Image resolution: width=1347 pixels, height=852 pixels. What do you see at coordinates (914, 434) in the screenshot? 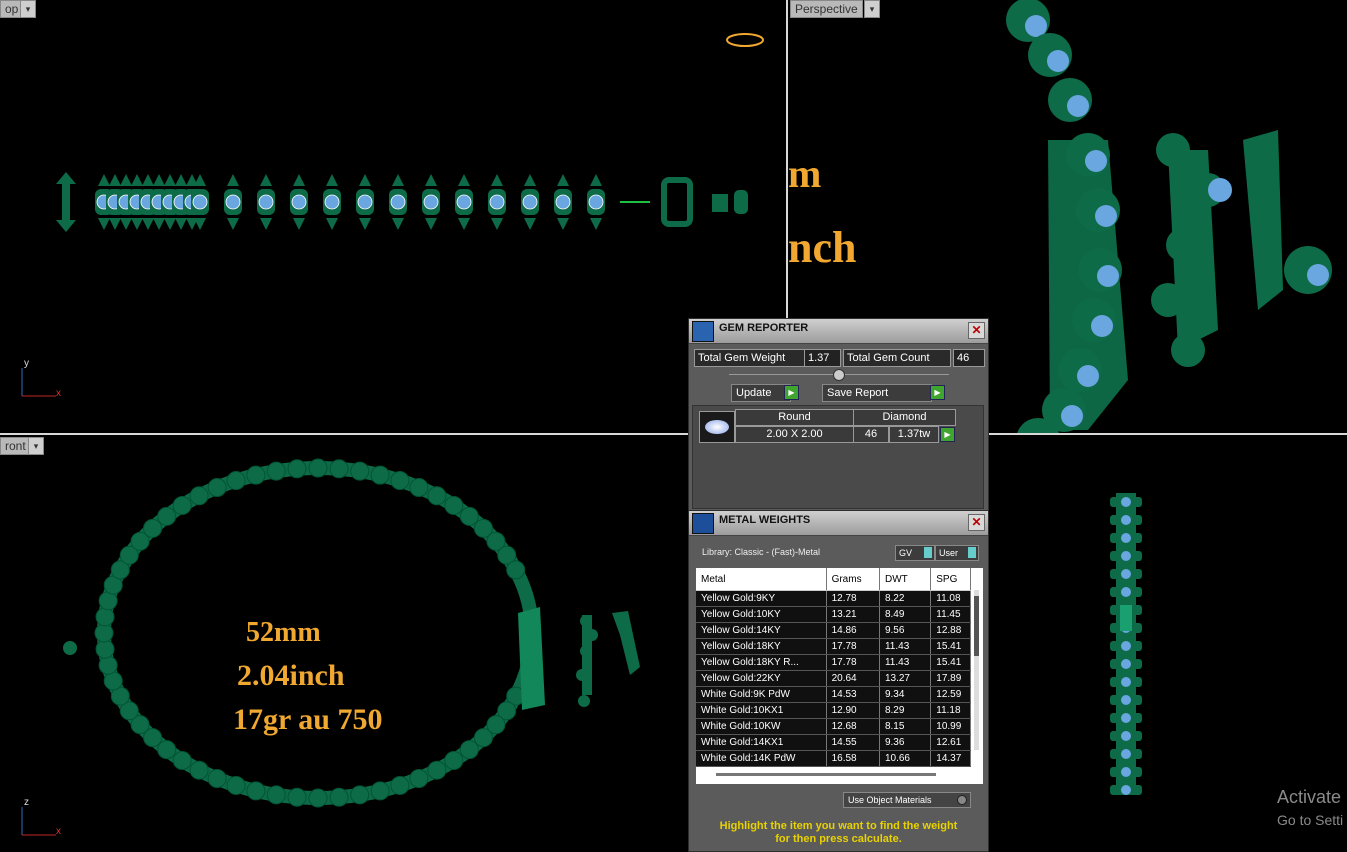
I see `gem-carat: 1.37tw` at bounding box center [914, 434].